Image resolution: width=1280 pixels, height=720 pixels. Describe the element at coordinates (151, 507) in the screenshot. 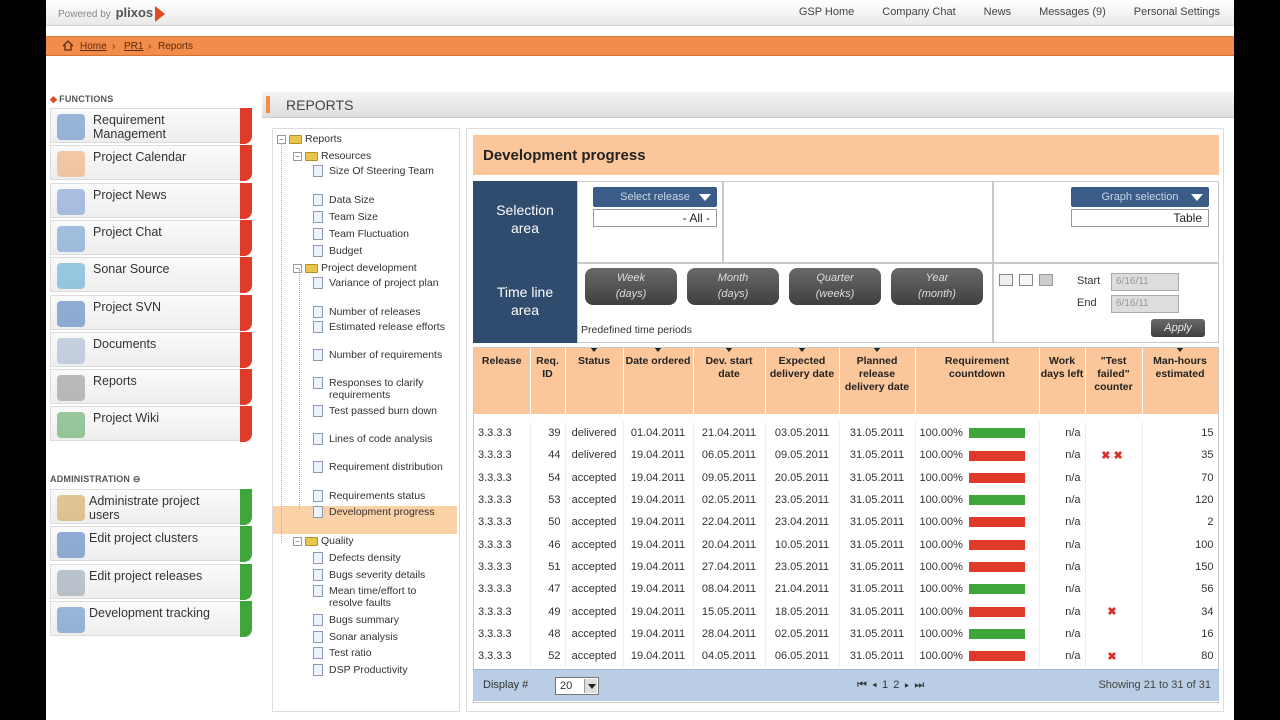

I see `admin-item: Administrate project users` at that location.